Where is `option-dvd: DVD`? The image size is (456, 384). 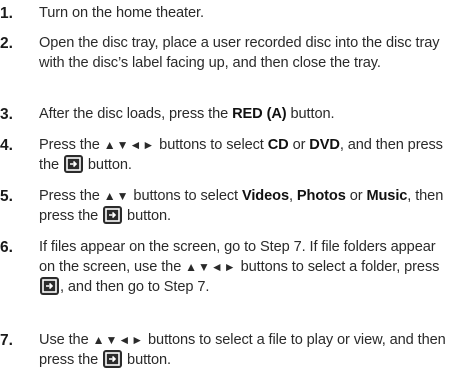
option-dvd: DVD is located at coordinates (324, 145).